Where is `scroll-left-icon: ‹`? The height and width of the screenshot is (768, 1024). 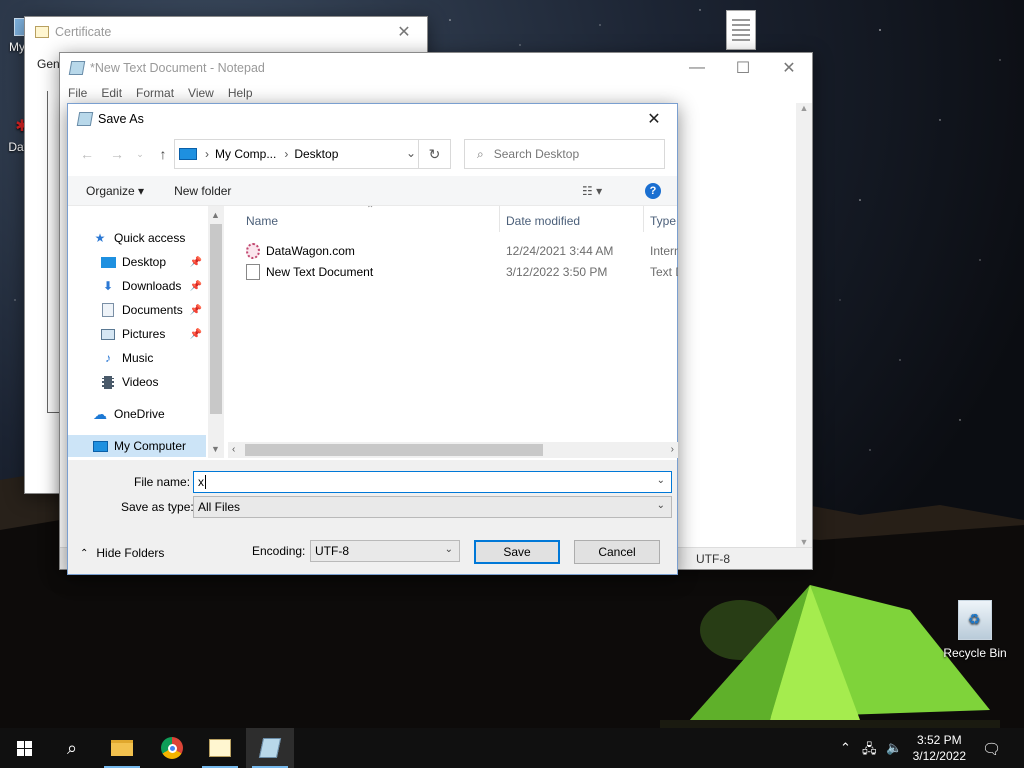
scroll-left-icon: ‹ is located at coordinates (233, 449).